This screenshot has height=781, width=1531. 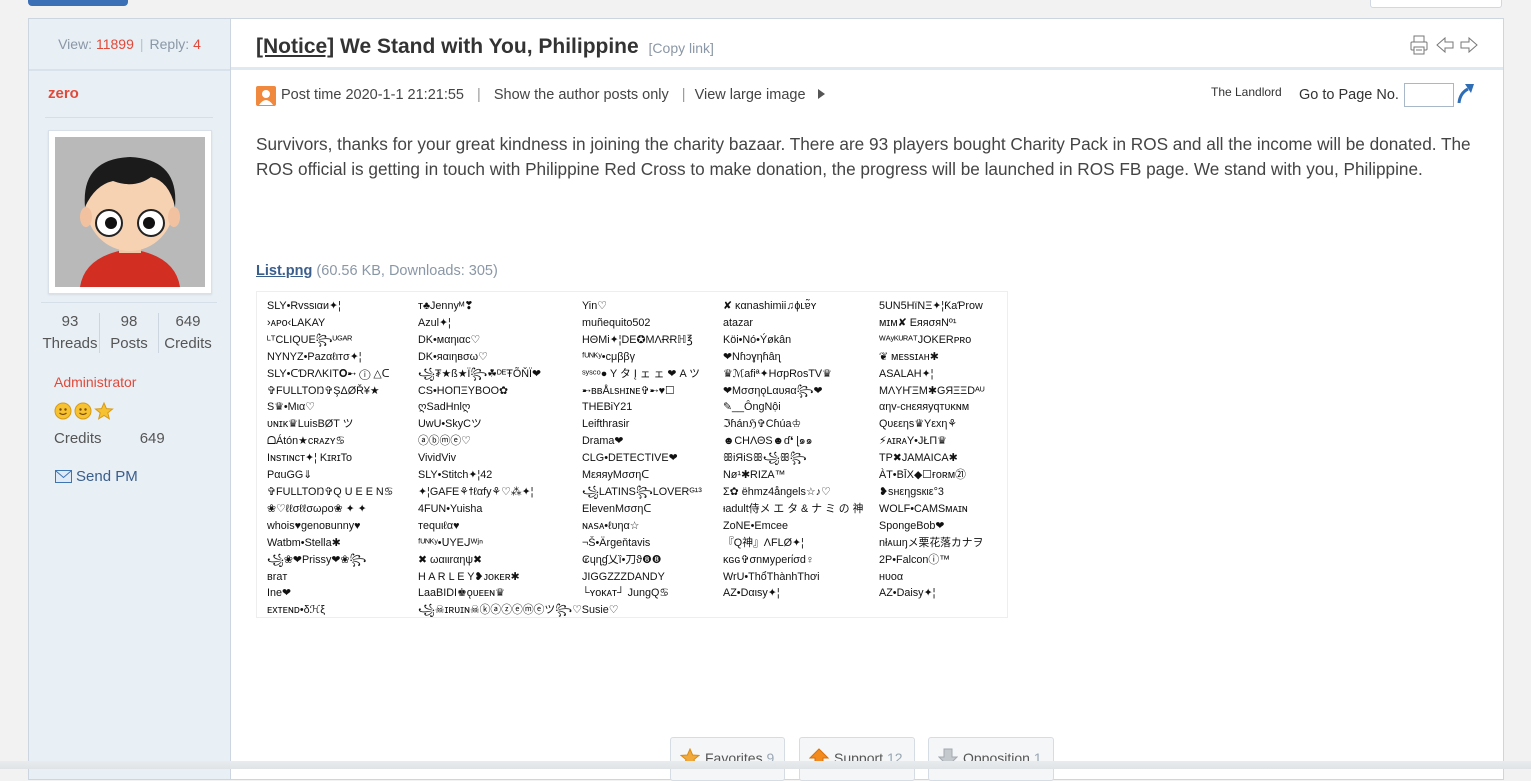 I want to click on list-entry: Ine❤, so click(x=279, y=593).